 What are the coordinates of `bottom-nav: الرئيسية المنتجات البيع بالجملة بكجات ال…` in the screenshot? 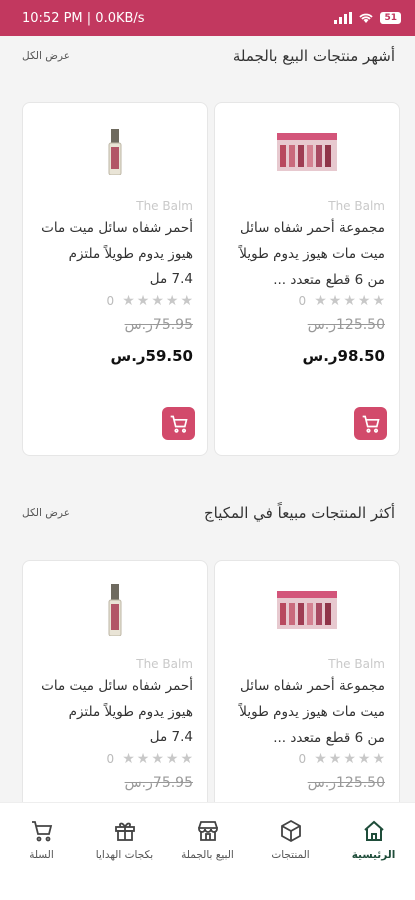 It's located at (207, 851).